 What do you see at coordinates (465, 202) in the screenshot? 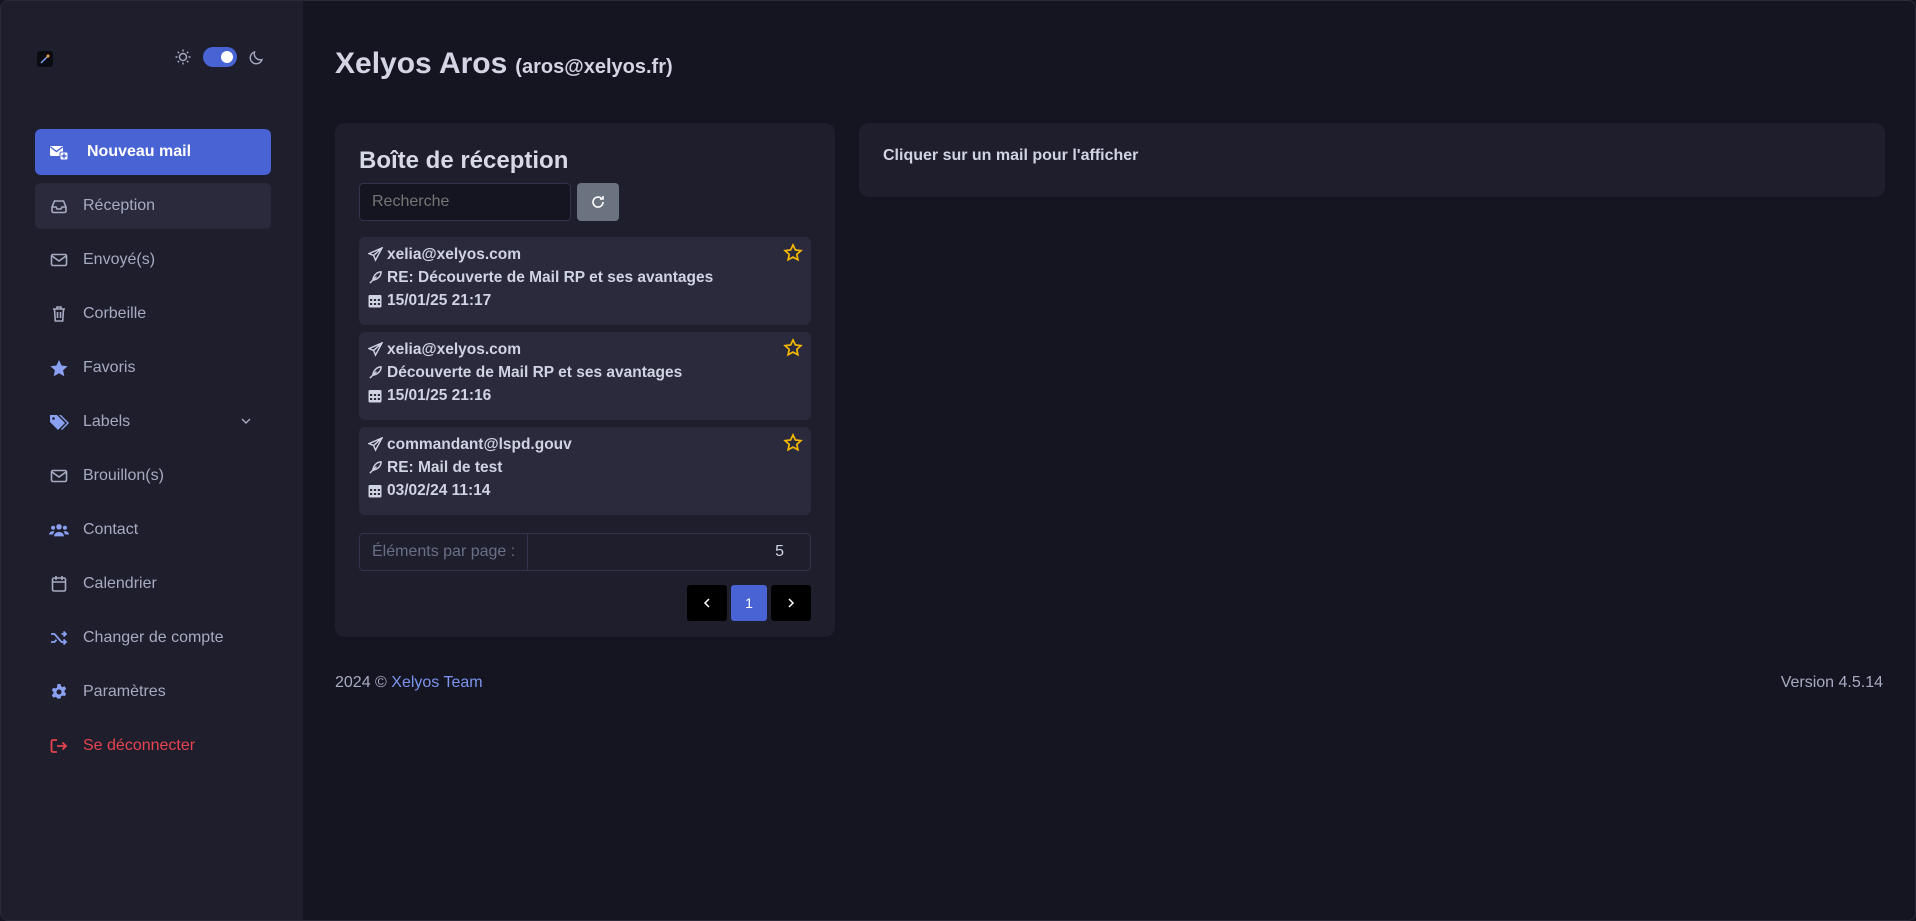
I see `search-input` at bounding box center [465, 202].